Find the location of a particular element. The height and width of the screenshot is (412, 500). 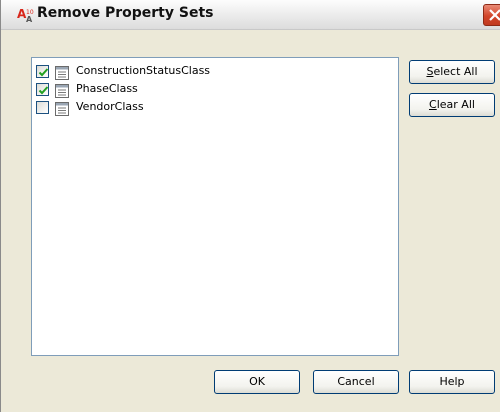

list-item: ConstructionStatusClass is located at coordinates (206, 72).